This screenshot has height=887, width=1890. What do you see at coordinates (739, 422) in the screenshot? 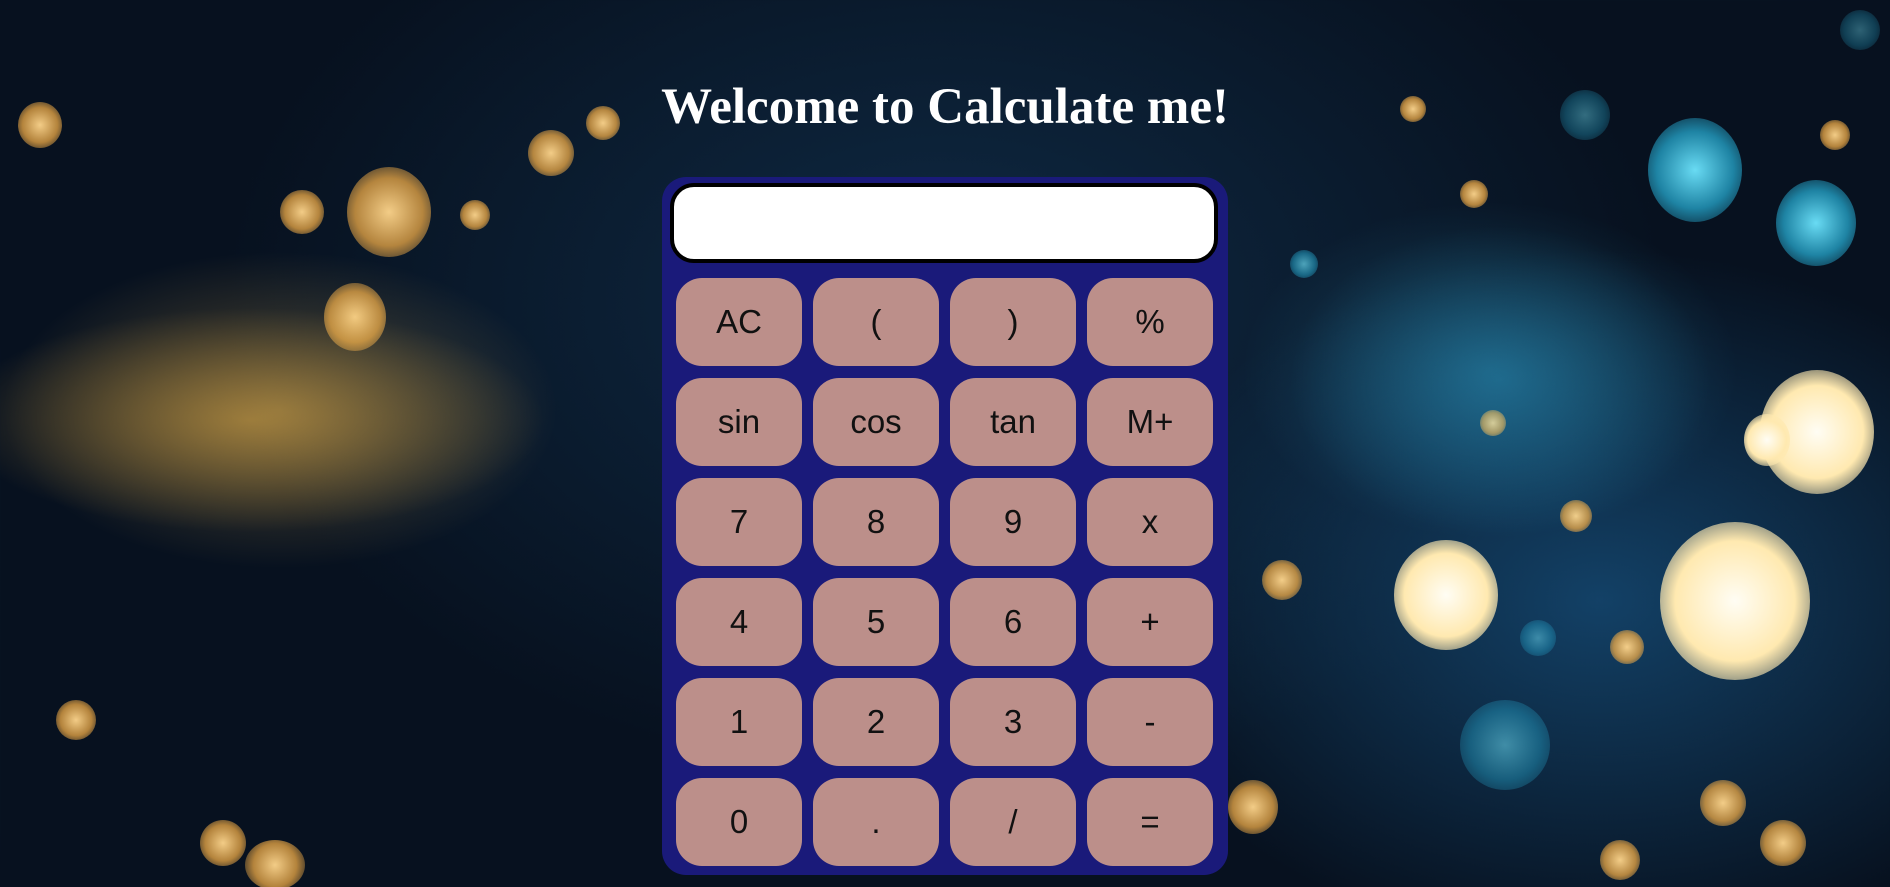
I see `sin-button: sin` at bounding box center [739, 422].